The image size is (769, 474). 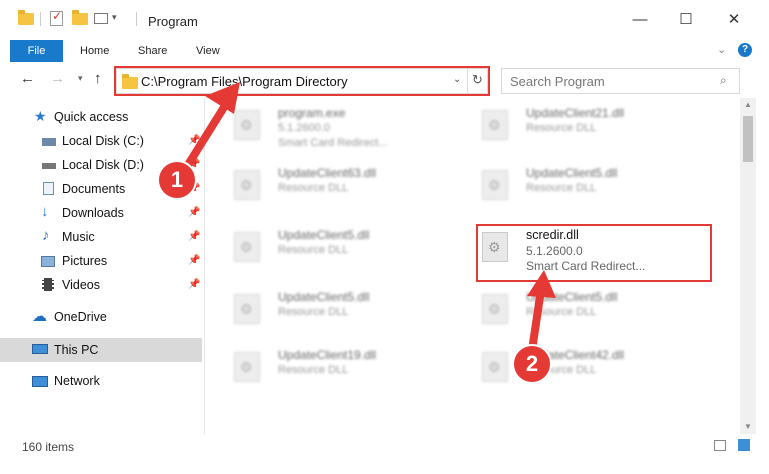 I want to click on list-item: UpdateClient21.dll Resource DLL, so click(x=590, y=130).